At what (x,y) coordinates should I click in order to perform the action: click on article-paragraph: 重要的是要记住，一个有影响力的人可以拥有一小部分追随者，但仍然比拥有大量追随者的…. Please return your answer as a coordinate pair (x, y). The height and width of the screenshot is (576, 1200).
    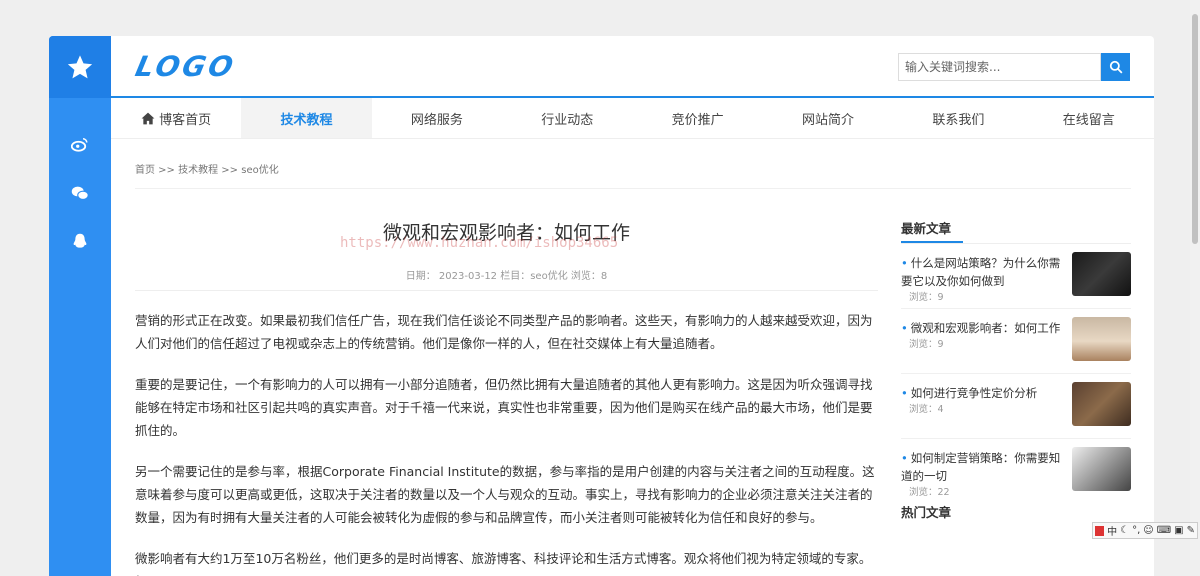
    Looking at the image, I should click on (504, 407).